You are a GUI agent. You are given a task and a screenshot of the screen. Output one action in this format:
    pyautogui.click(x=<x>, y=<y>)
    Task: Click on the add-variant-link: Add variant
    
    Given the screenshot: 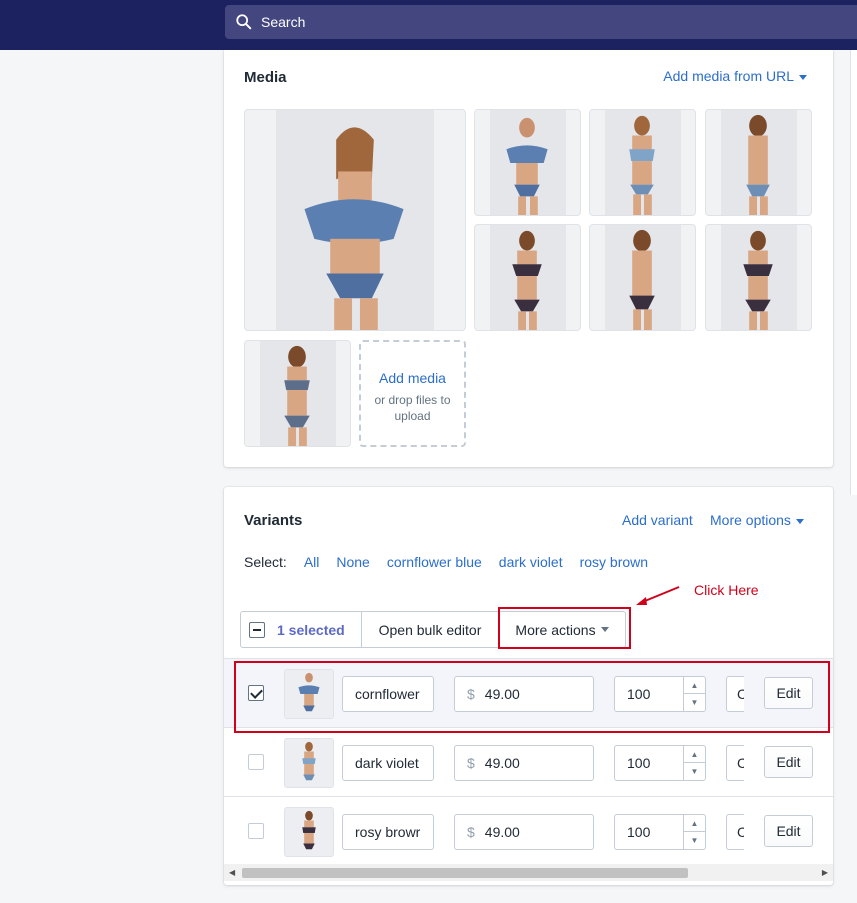 What is the action you would take?
    pyautogui.click(x=657, y=520)
    